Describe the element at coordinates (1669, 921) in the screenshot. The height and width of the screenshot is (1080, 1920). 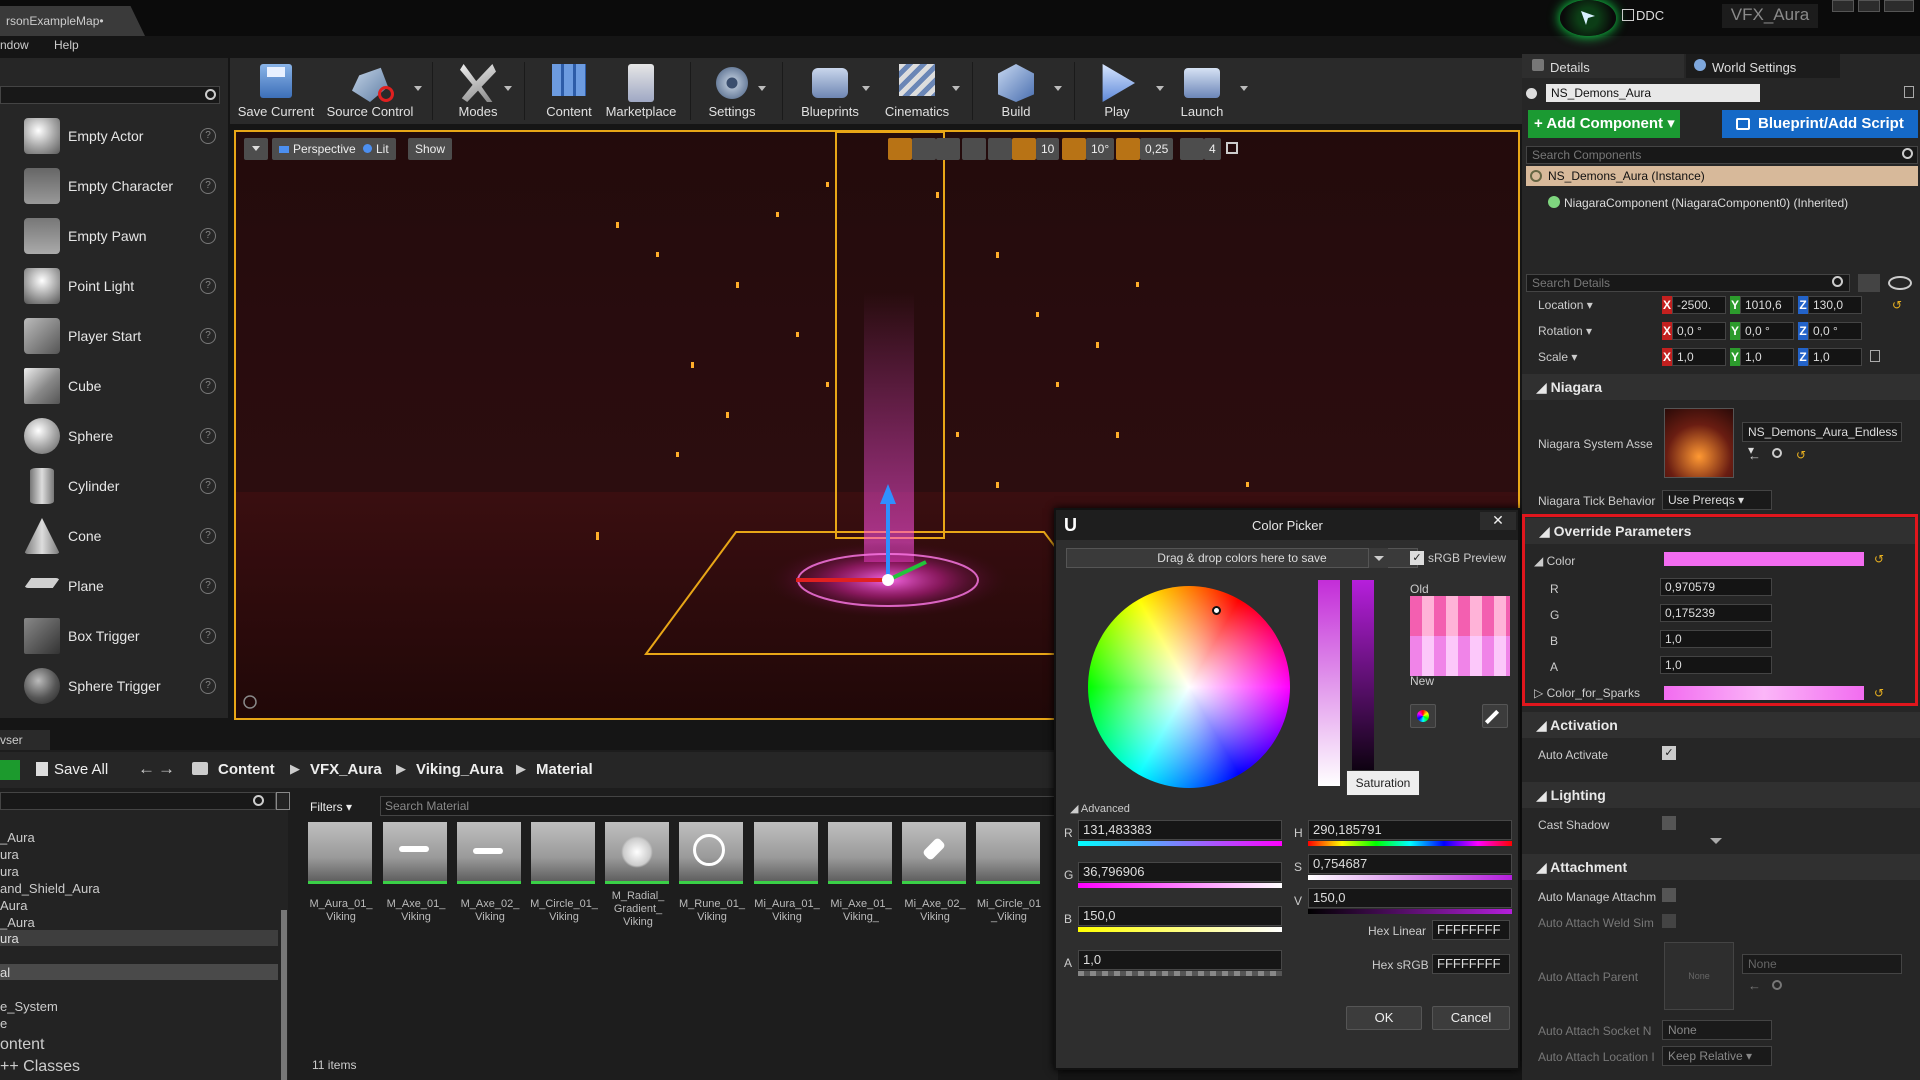
I see `auto-attach-weld-checkbox` at that location.